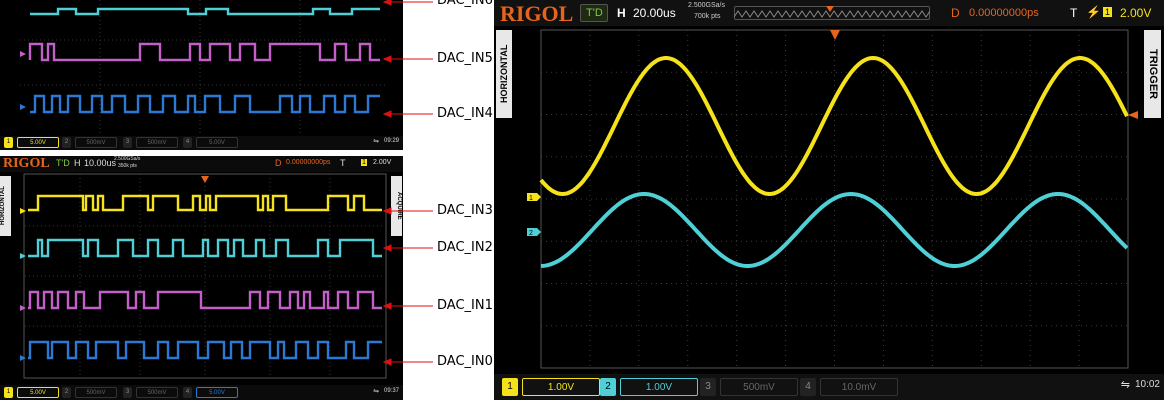 The image size is (1164, 400). I want to click on scope-1-status-bar: 1 5.00V 2 500mV 3 500mV 4 5.00V ⇋ 09:29, so click(201, 143).